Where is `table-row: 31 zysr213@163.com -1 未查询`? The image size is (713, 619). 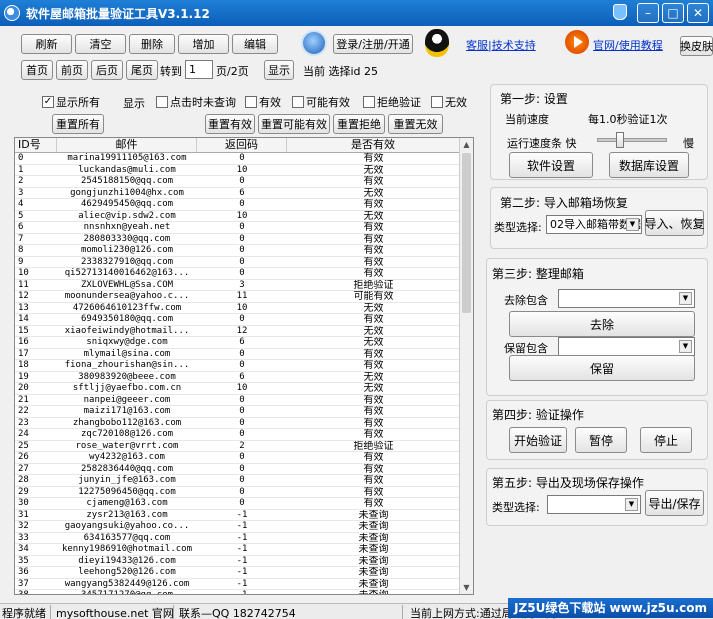
table-row: 31 zysr213@163.com -1 未查询 is located at coordinates (244, 515).